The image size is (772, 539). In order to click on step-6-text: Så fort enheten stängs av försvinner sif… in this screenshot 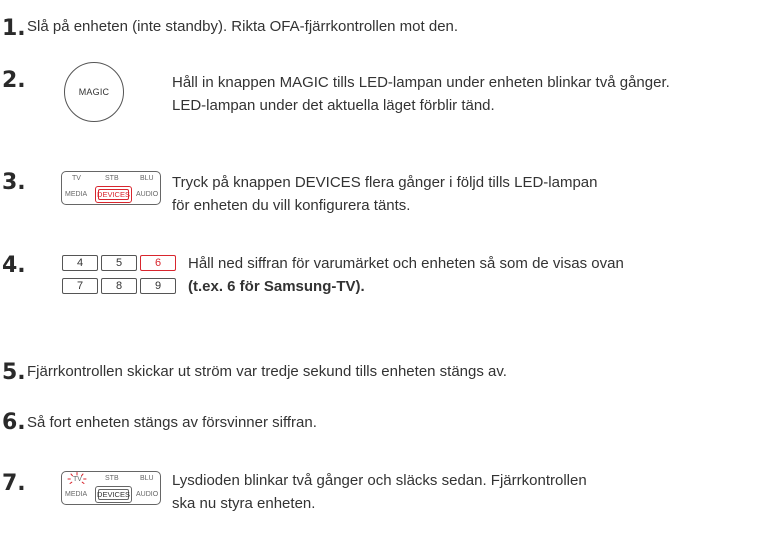, I will do `click(172, 422)`.